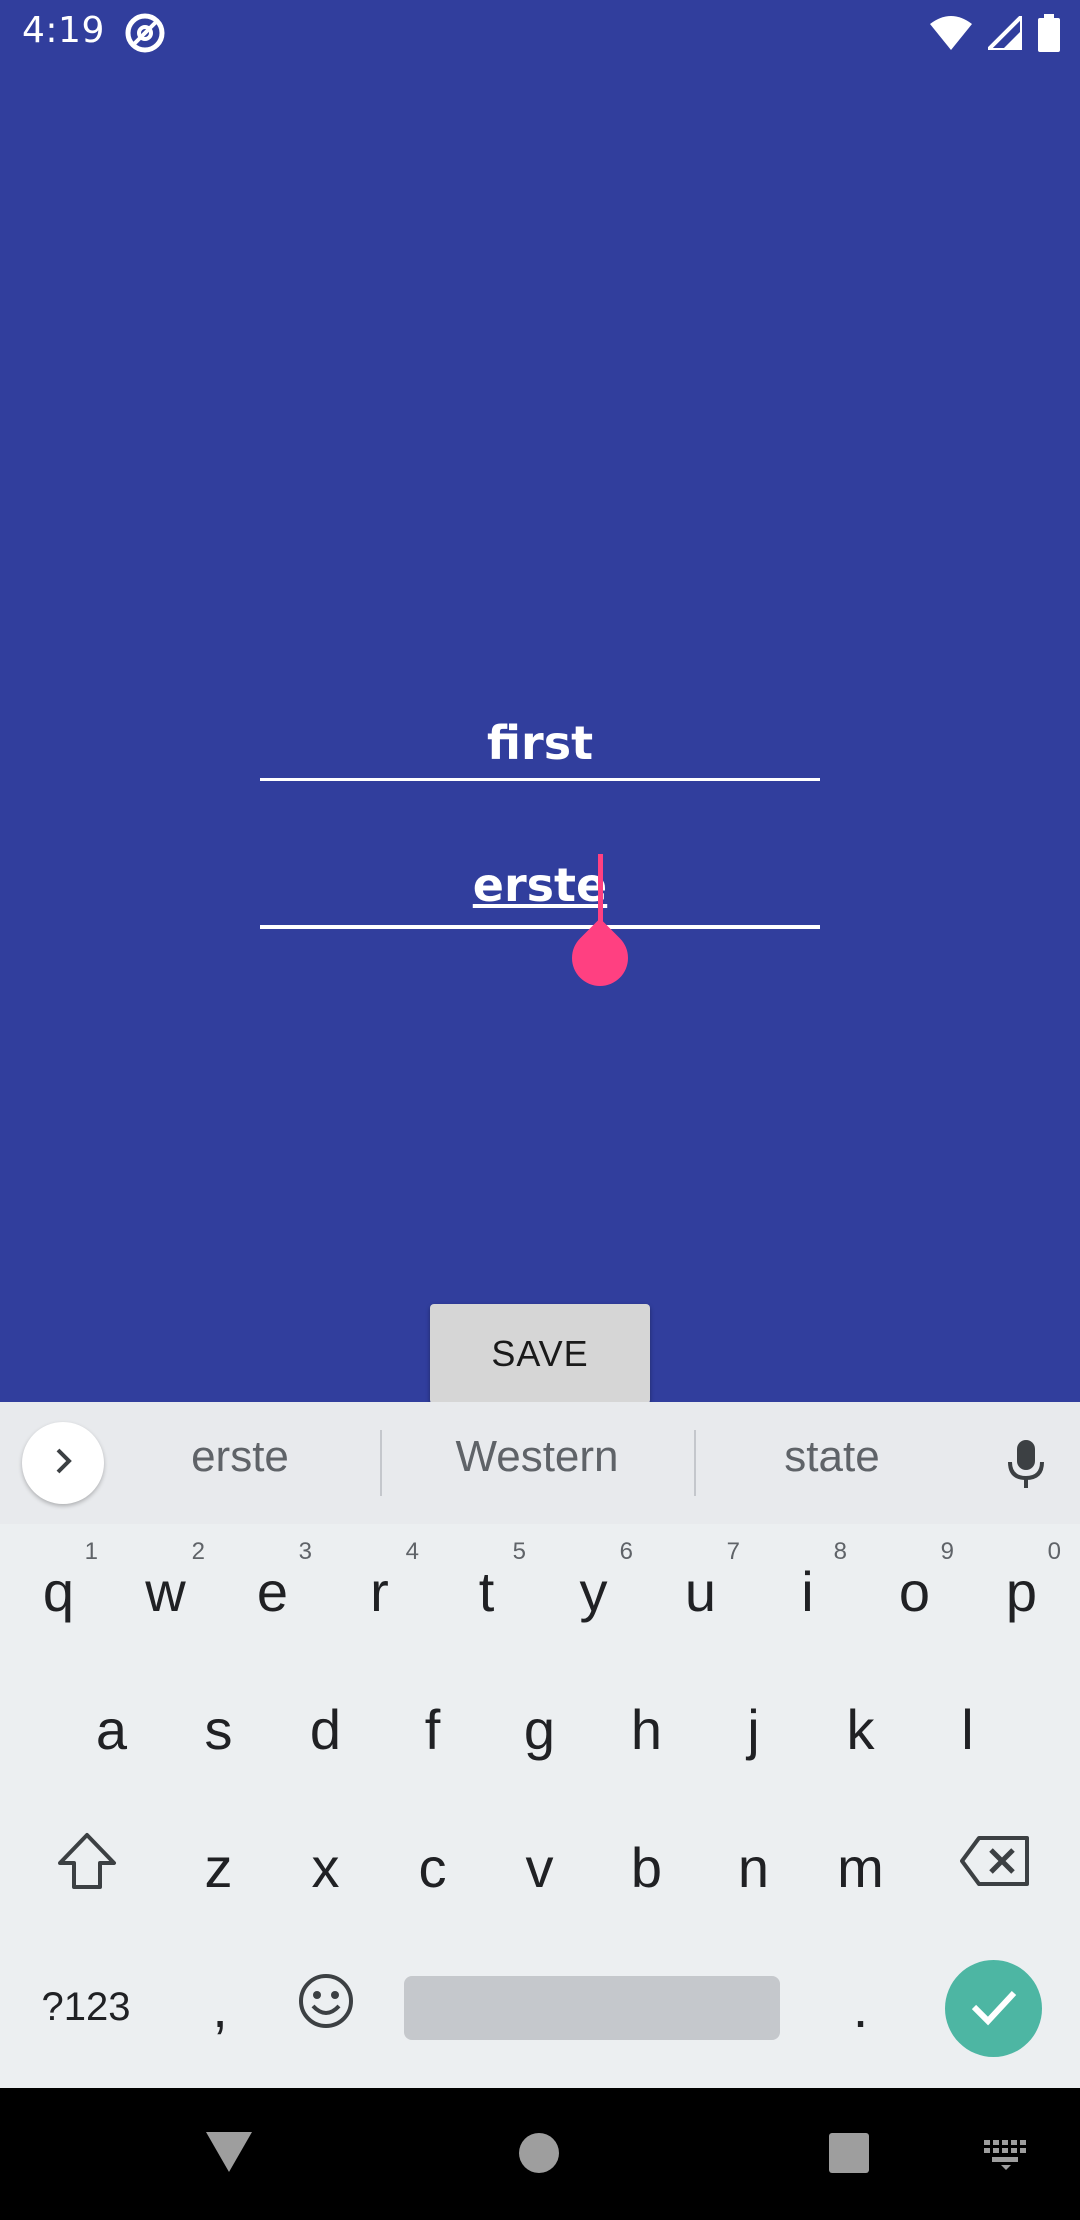 The image size is (1080, 2220). I want to click on suggestion-strip: erste Western state, so click(540, 1463).